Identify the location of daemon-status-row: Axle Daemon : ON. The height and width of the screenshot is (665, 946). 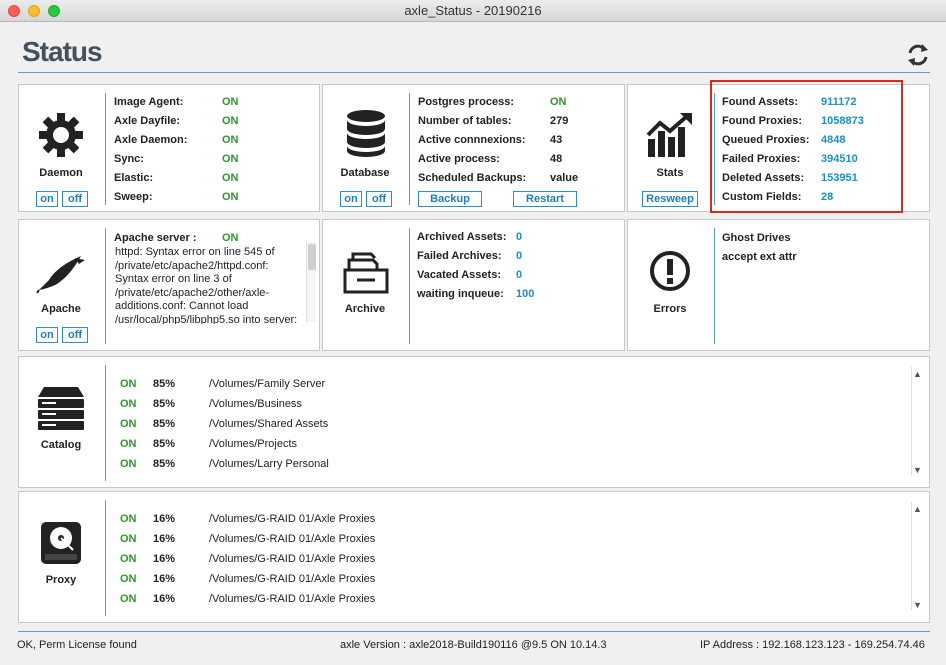
(176, 140).